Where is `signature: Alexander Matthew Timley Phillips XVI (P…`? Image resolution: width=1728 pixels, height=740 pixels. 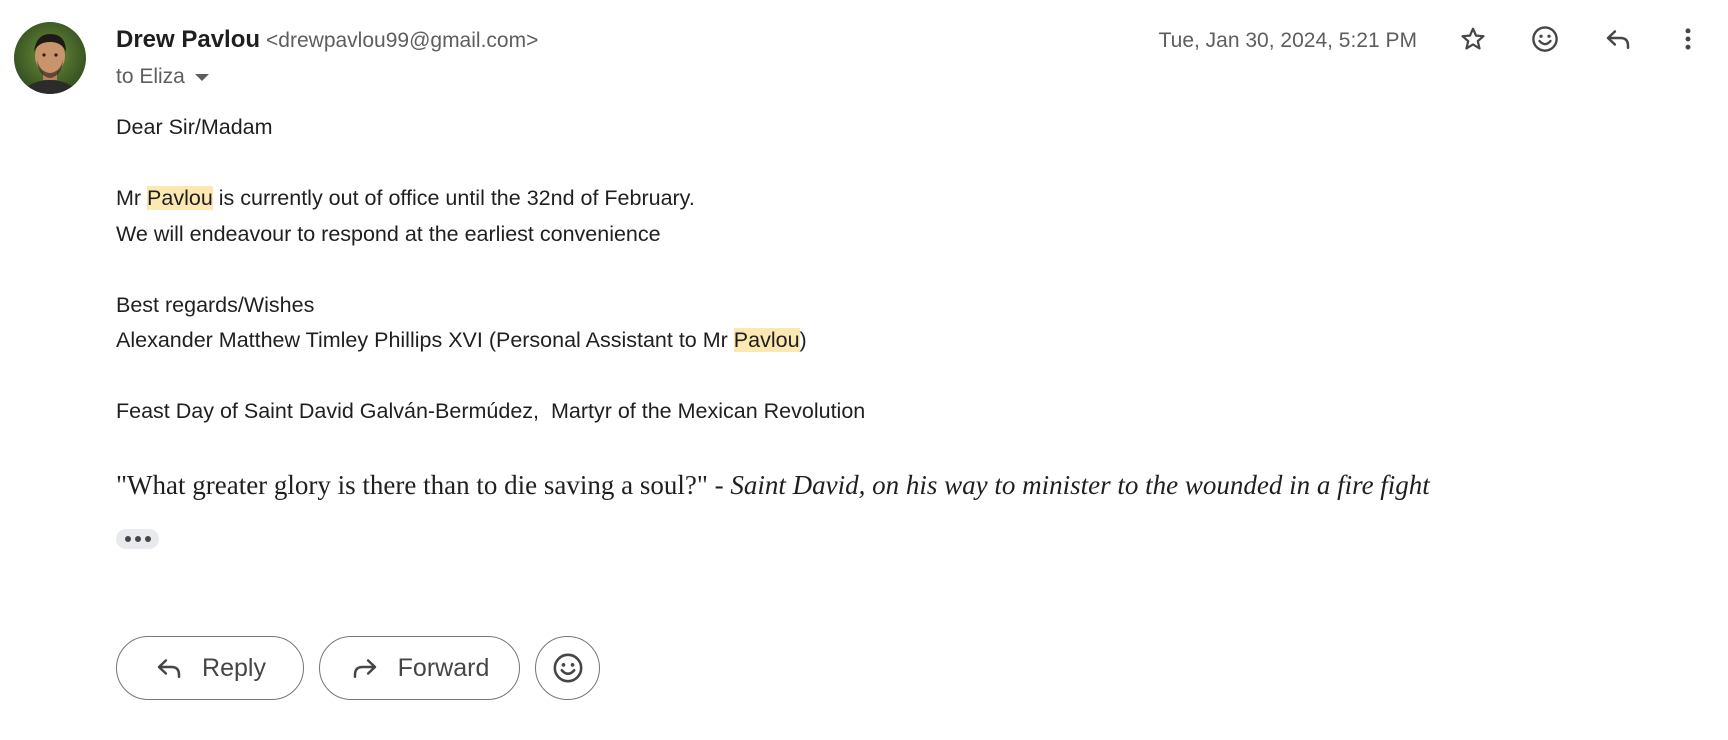
signature: Alexander Matthew Timley Phillips XVI (P… is located at coordinates (461, 340).